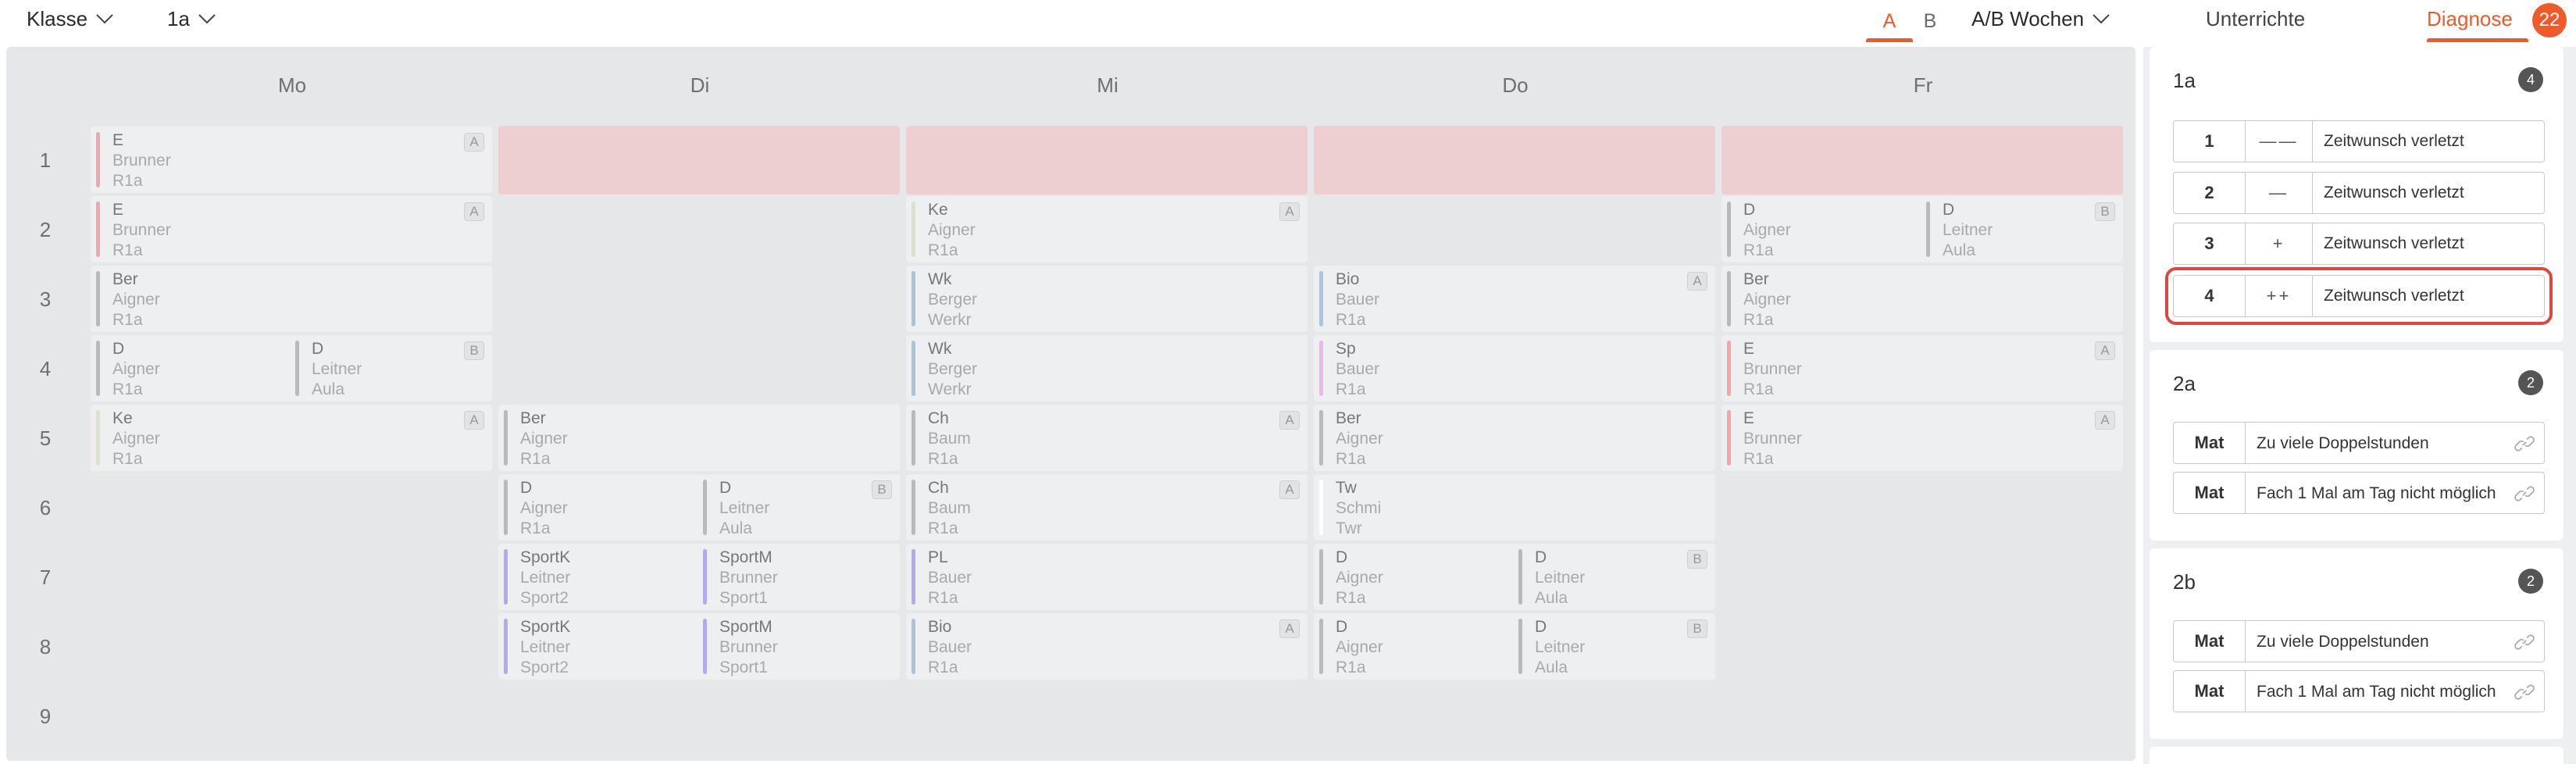 The image size is (2576, 778). What do you see at coordinates (2359, 141) in the screenshot?
I see `diagnose-row: 1 —— Zeitwunsch verletzt` at bounding box center [2359, 141].